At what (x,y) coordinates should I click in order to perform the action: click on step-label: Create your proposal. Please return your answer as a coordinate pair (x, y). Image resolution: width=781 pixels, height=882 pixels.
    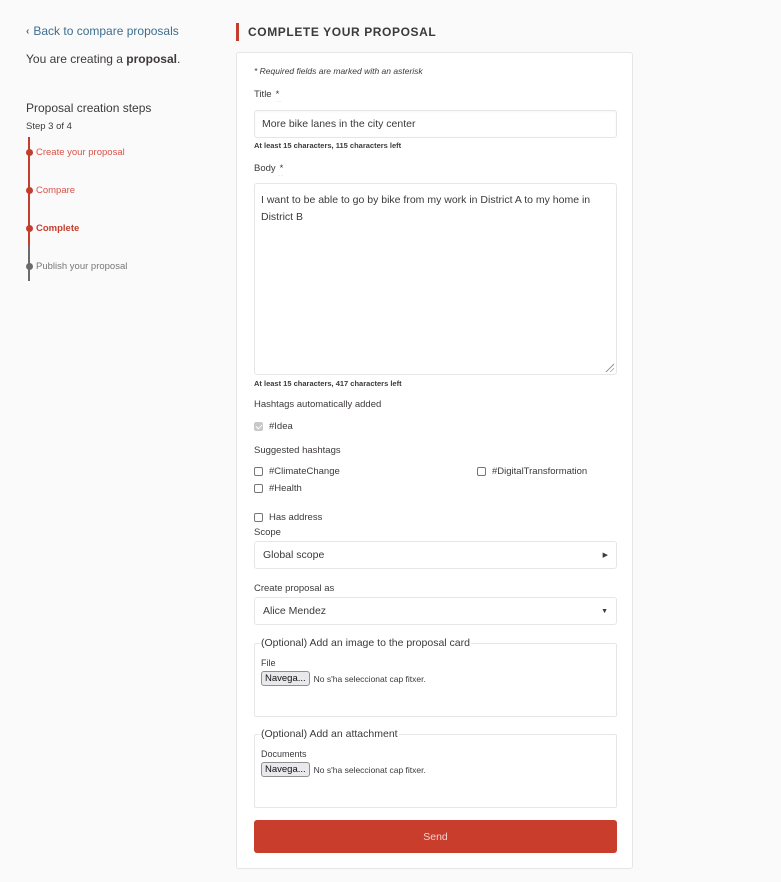
    Looking at the image, I should click on (80, 152).